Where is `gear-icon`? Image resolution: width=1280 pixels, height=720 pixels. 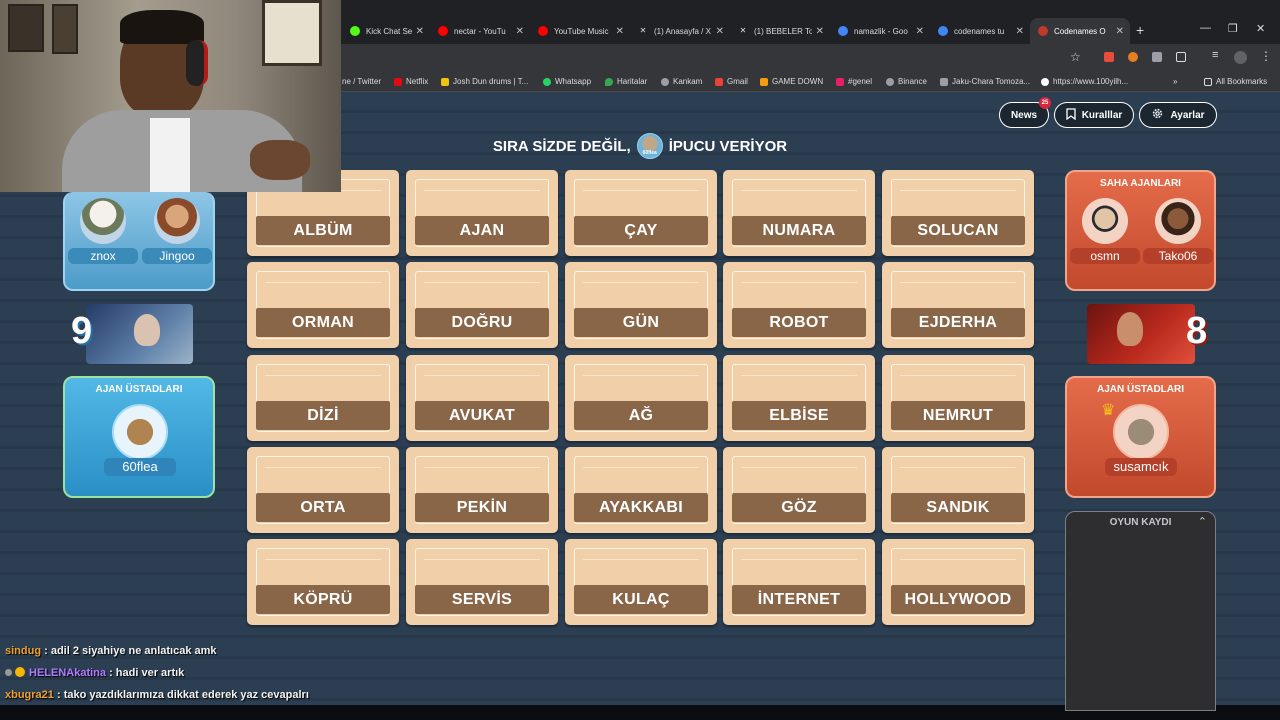
gear-icon is located at coordinates (1157, 115).